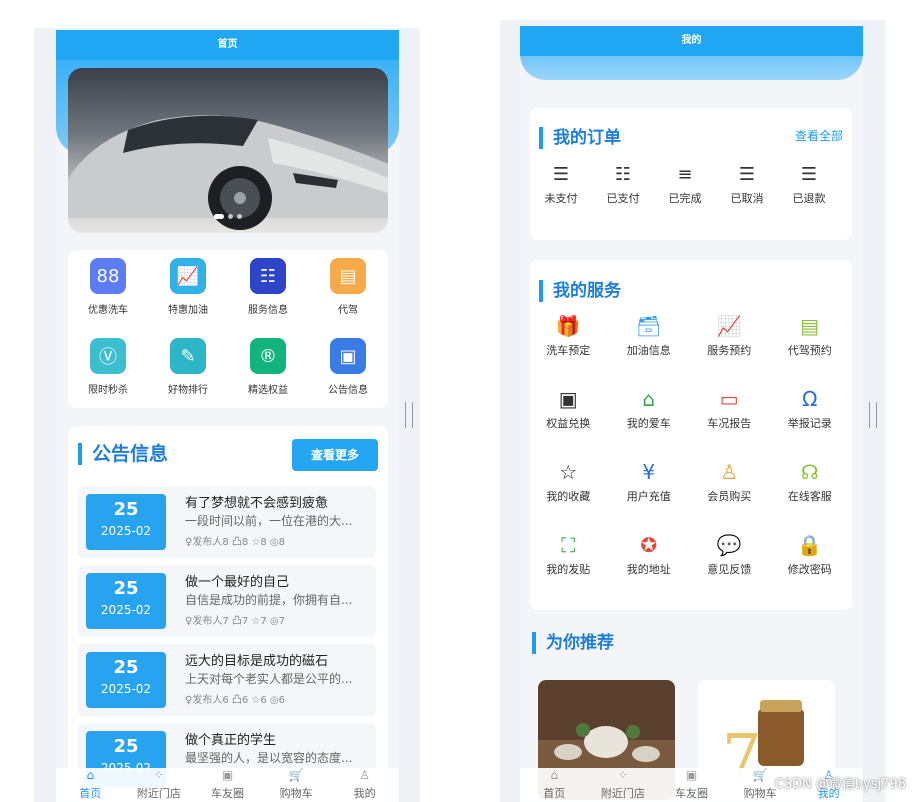 The image size is (914, 802). I want to click on order-status-3: ☰ 已取消, so click(747, 185).